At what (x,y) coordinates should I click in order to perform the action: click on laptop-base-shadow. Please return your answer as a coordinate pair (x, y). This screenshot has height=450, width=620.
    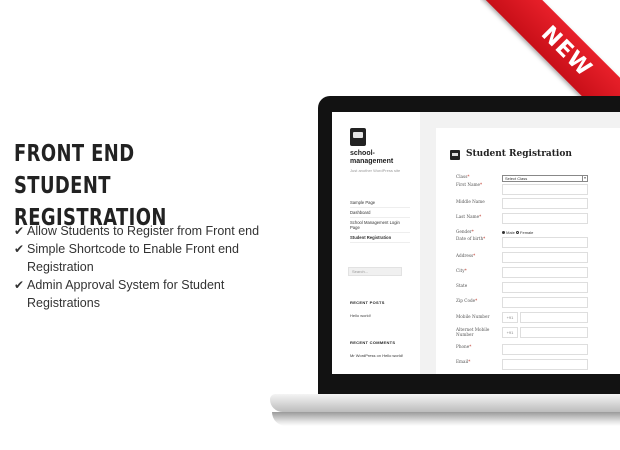
    Looking at the image, I should click on (446, 419).